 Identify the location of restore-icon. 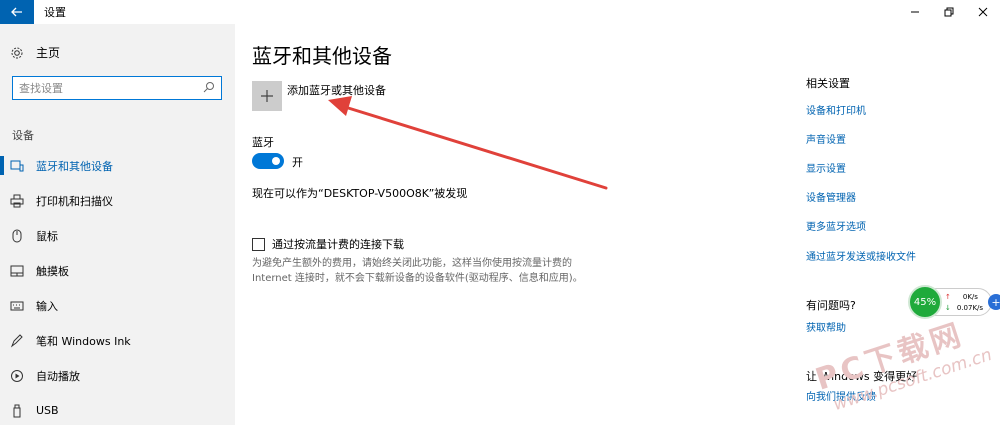
(949, 12).